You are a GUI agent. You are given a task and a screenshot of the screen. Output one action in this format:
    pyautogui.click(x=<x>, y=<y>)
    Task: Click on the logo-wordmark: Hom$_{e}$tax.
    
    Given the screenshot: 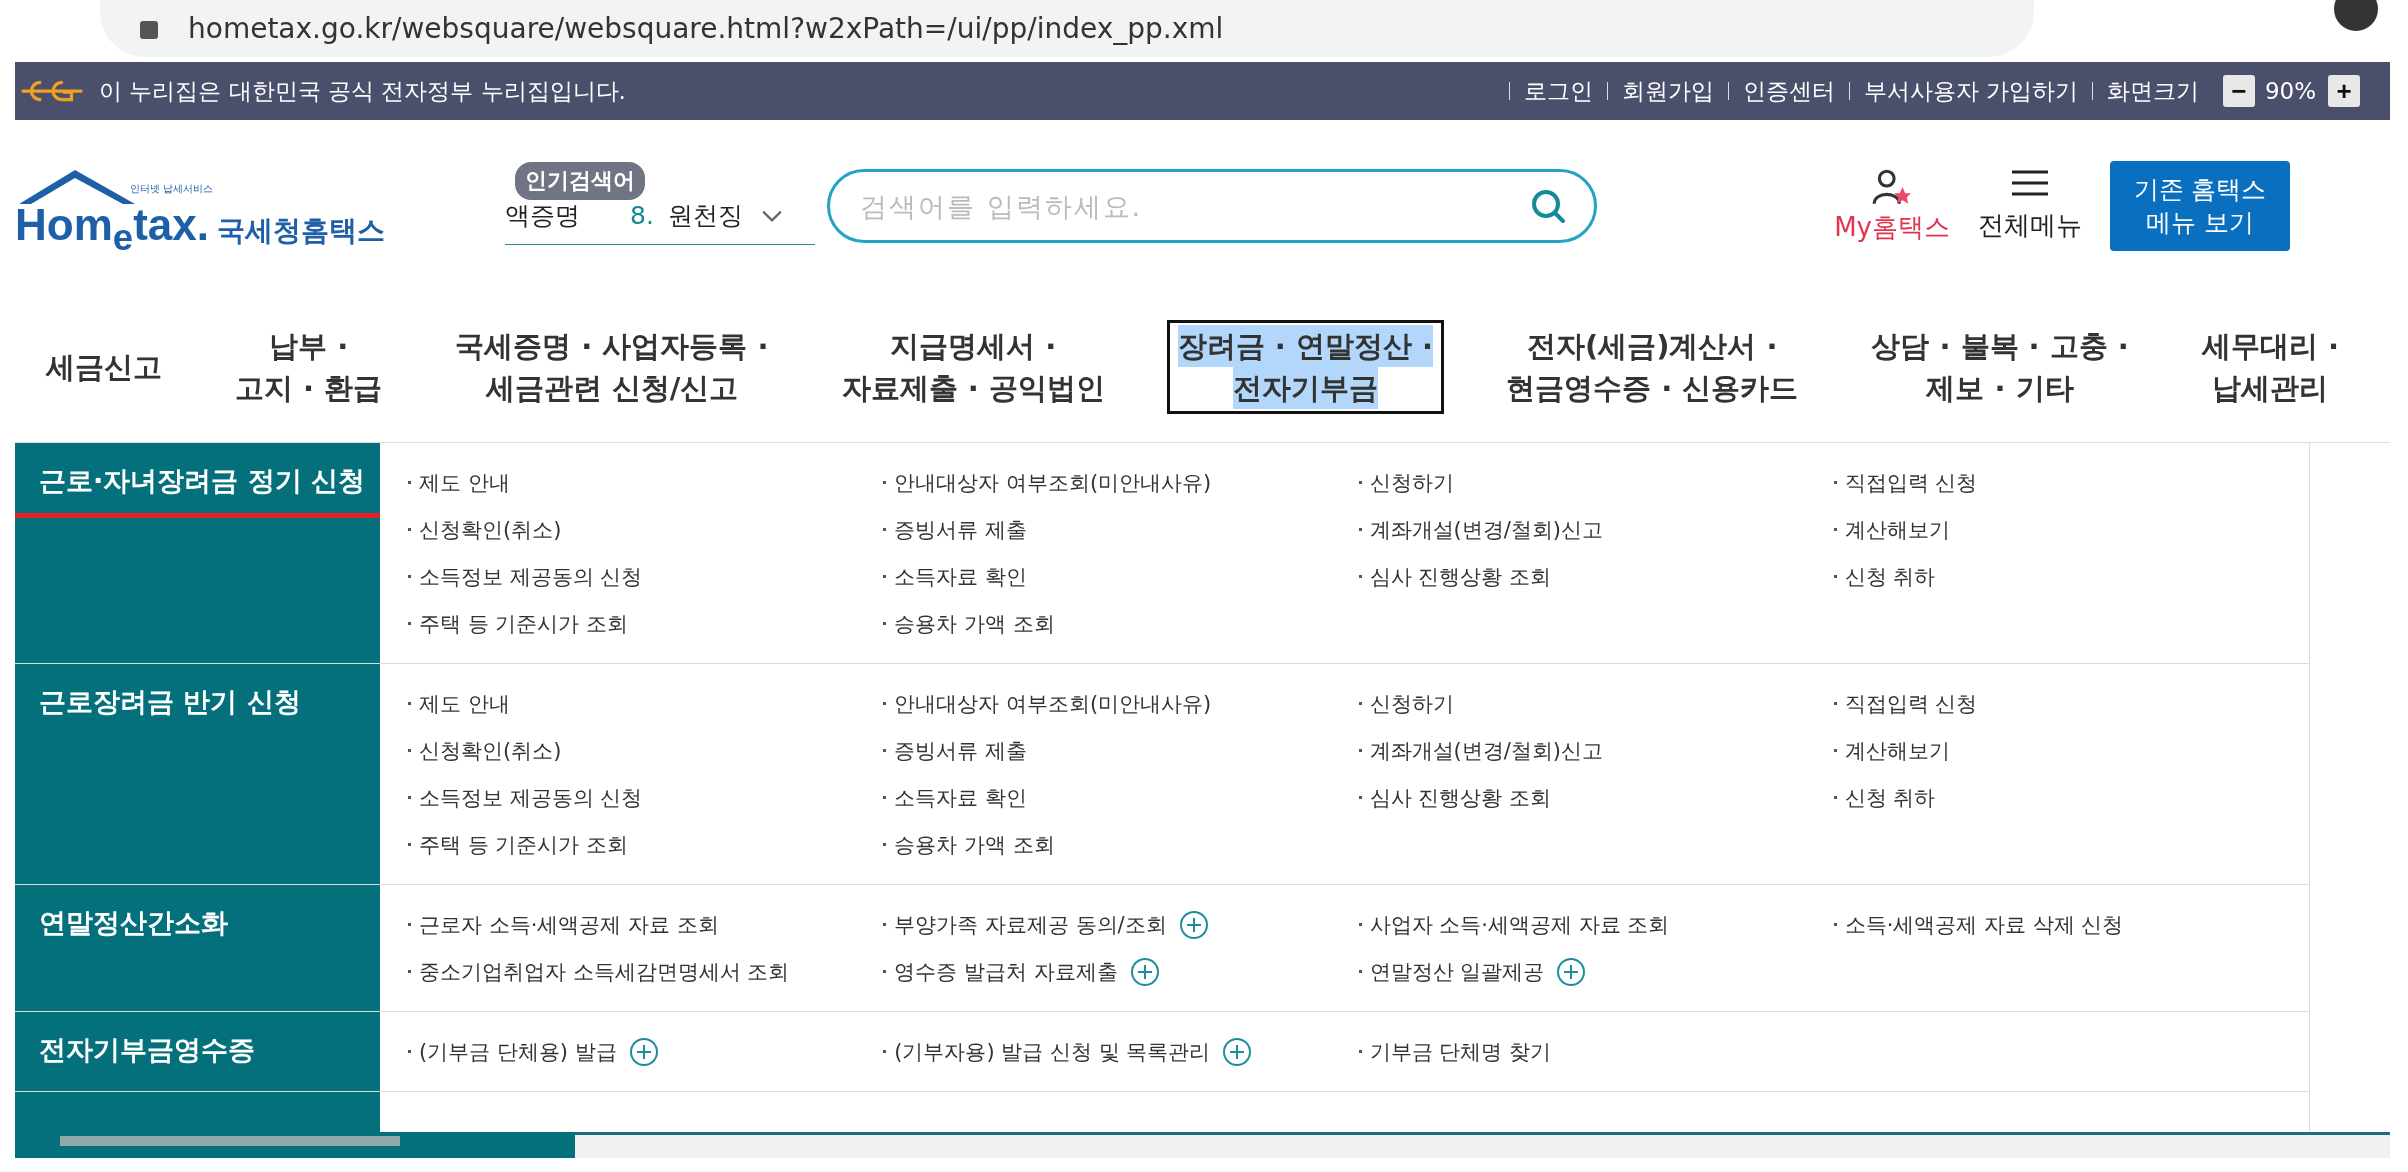 What is the action you would take?
    pyautogui.click(x=112, y=229)
    